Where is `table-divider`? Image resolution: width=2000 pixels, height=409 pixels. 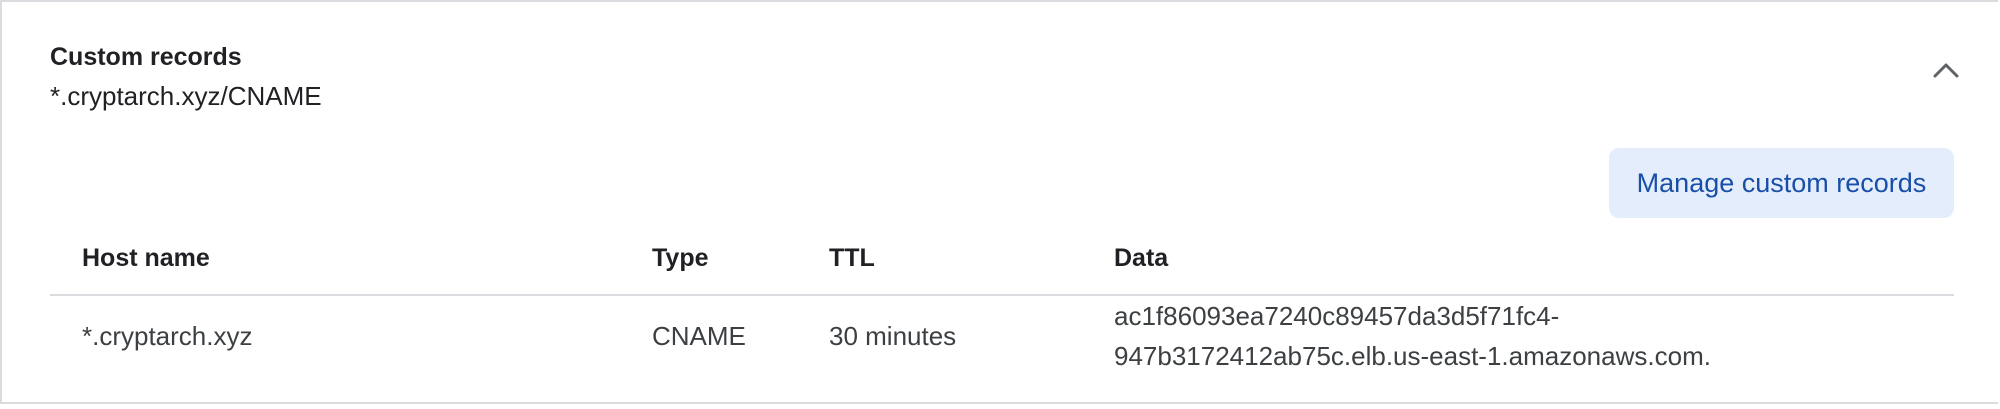 table-divider is located at coordinates (1002, 295).